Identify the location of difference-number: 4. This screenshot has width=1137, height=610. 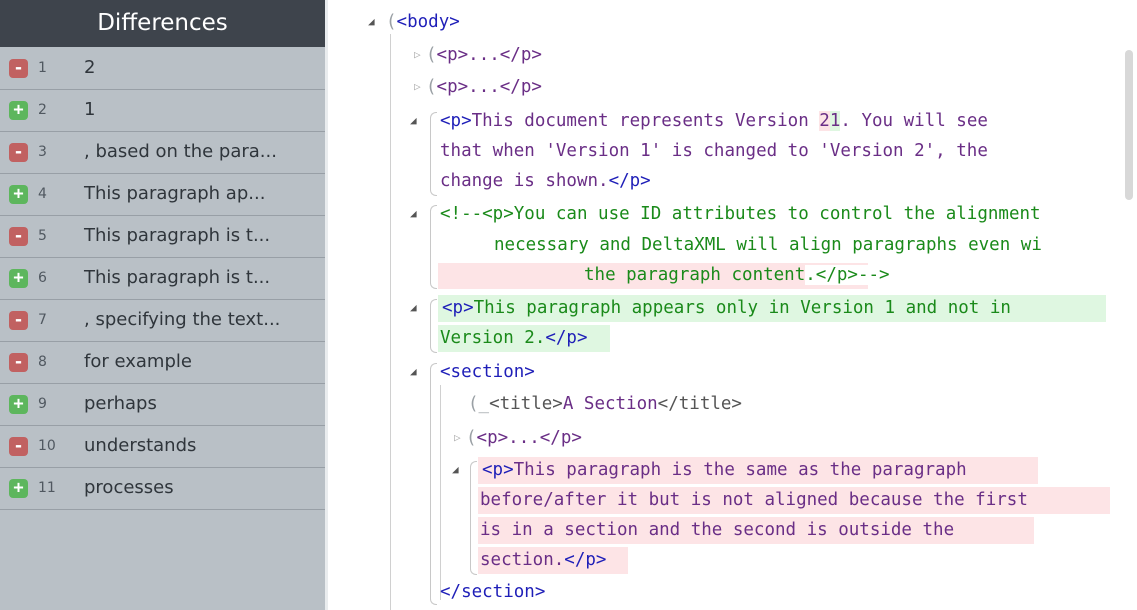
(42, 194).